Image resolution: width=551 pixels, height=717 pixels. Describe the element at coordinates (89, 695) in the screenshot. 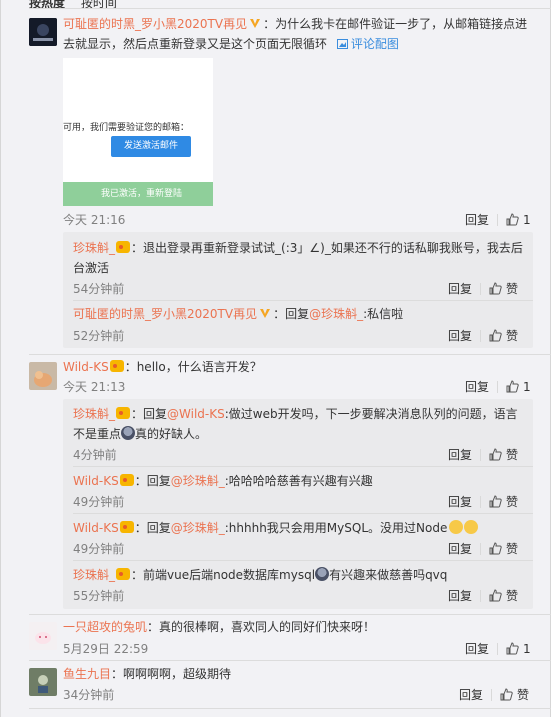

I see `comment-time: 34分钟前` at that location.